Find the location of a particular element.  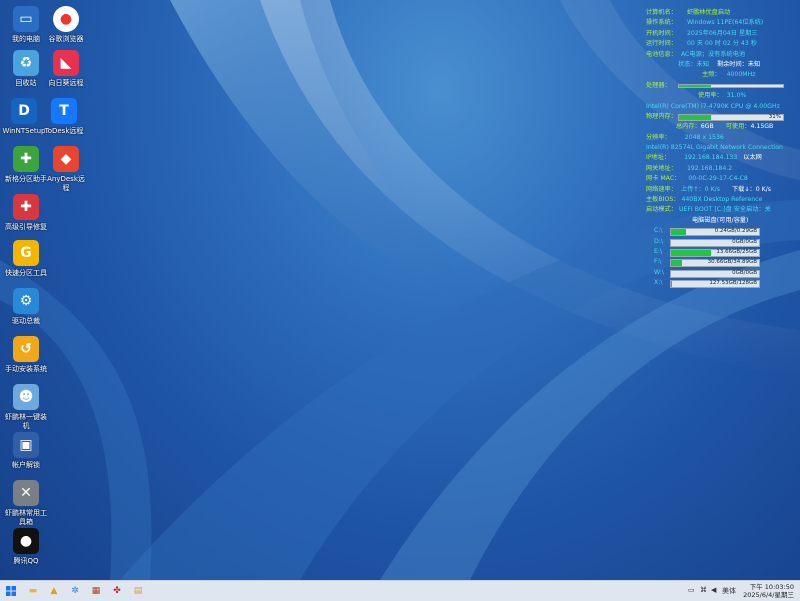

desktop-icon: ◣ 向日葵远程 is located at coordinates (66, 69).